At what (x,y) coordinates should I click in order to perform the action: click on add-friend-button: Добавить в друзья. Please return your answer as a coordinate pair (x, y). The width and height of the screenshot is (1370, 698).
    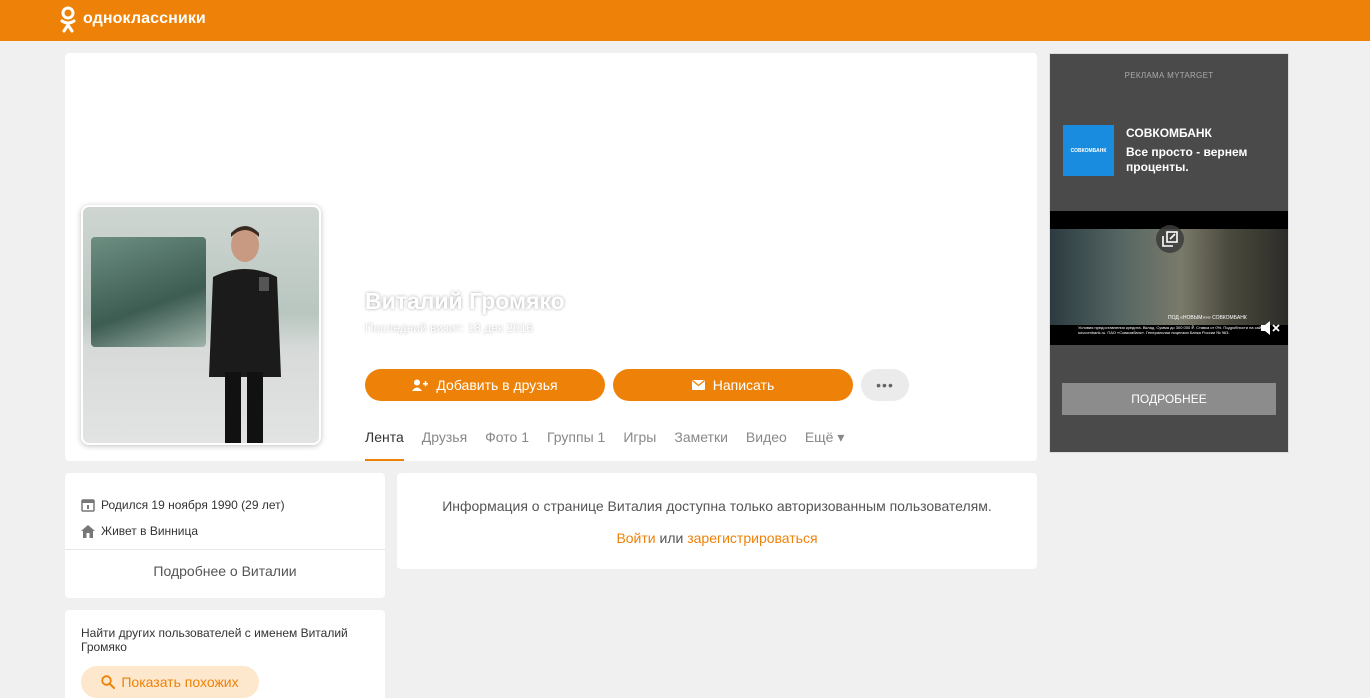
    Looking at the image, I should click on (485, 385).